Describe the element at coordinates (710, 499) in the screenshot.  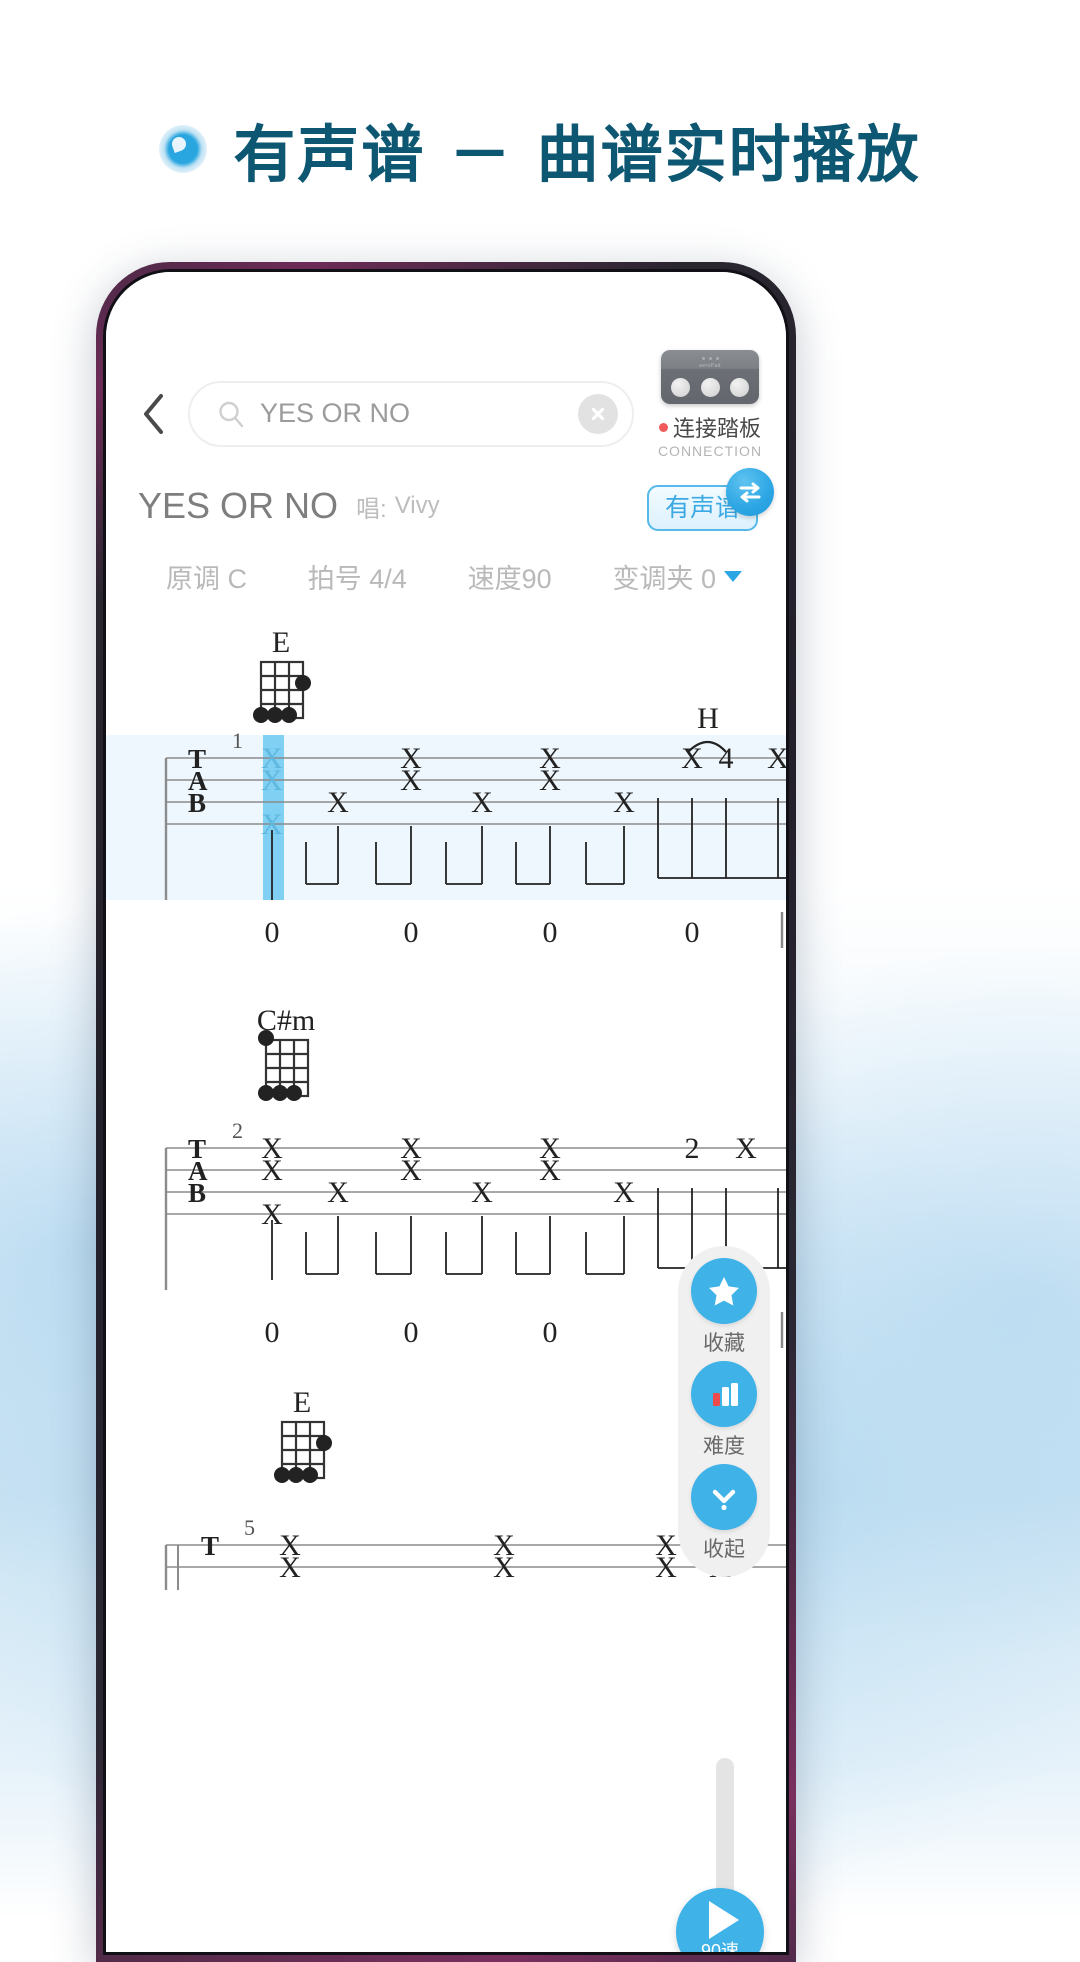
I see `audio-score-badge-group: 有声谱` at that location.